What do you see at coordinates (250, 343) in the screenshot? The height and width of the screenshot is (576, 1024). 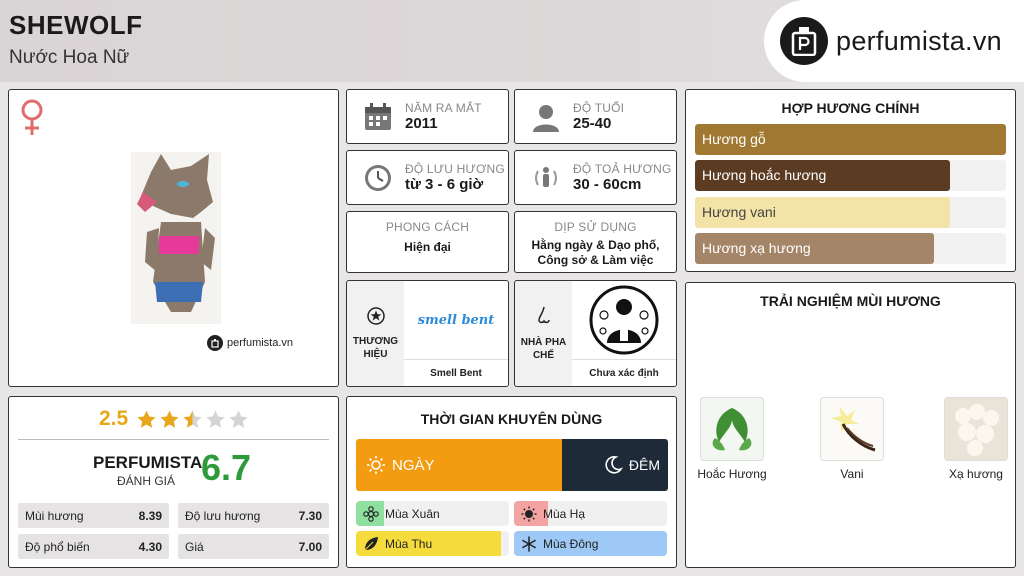 I see `watermark: perfumista.vn` at bounding box center [250, 343].